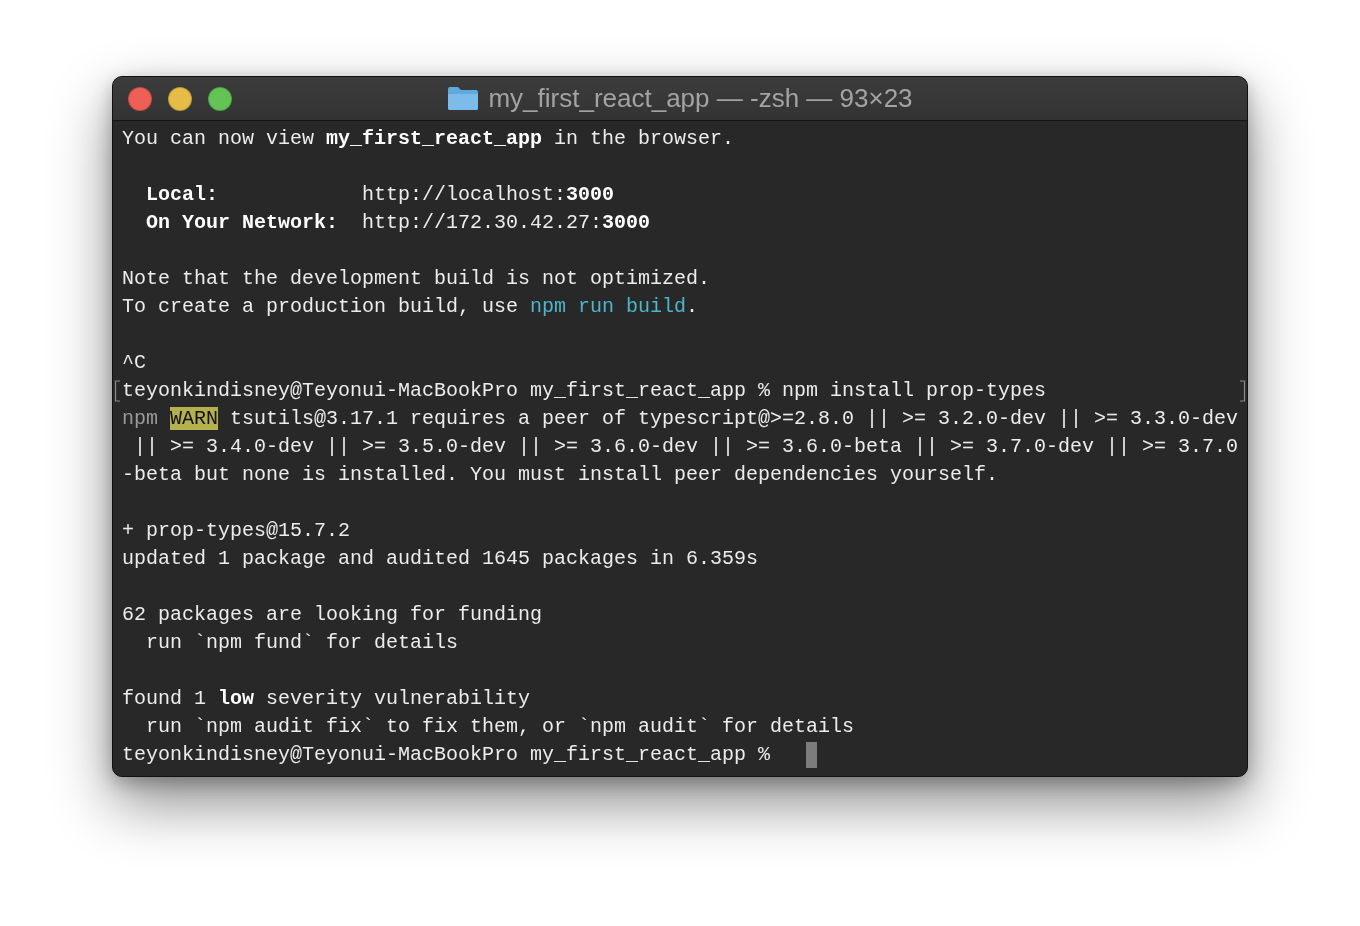 Image resolution: width=1360 pixels, height=926 pixels. Describe the element at coordinates (220, 98) in the screenshot. I see `zoom-button` at that location.